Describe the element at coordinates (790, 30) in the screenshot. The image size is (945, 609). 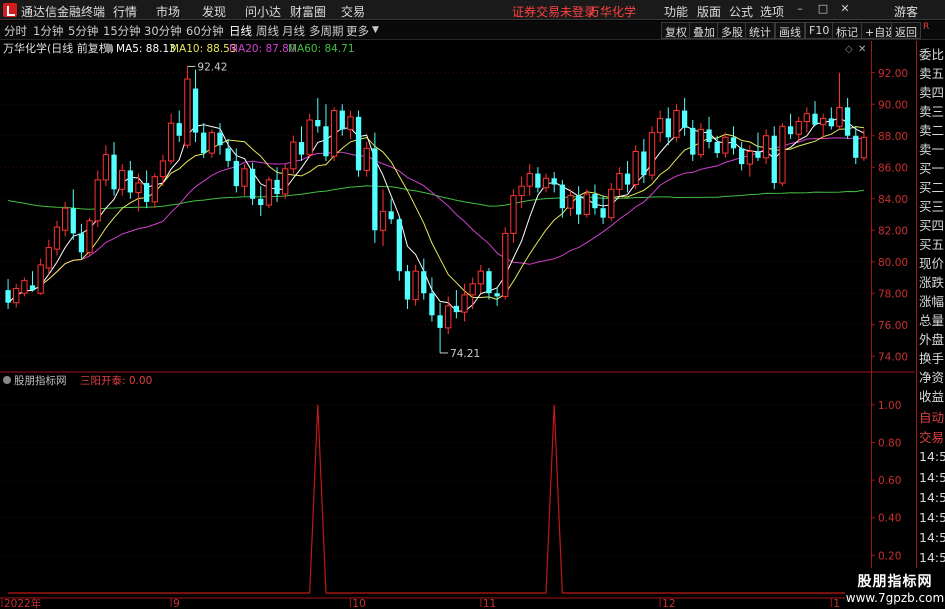
I see `draw-line-button: 画线` at that location.